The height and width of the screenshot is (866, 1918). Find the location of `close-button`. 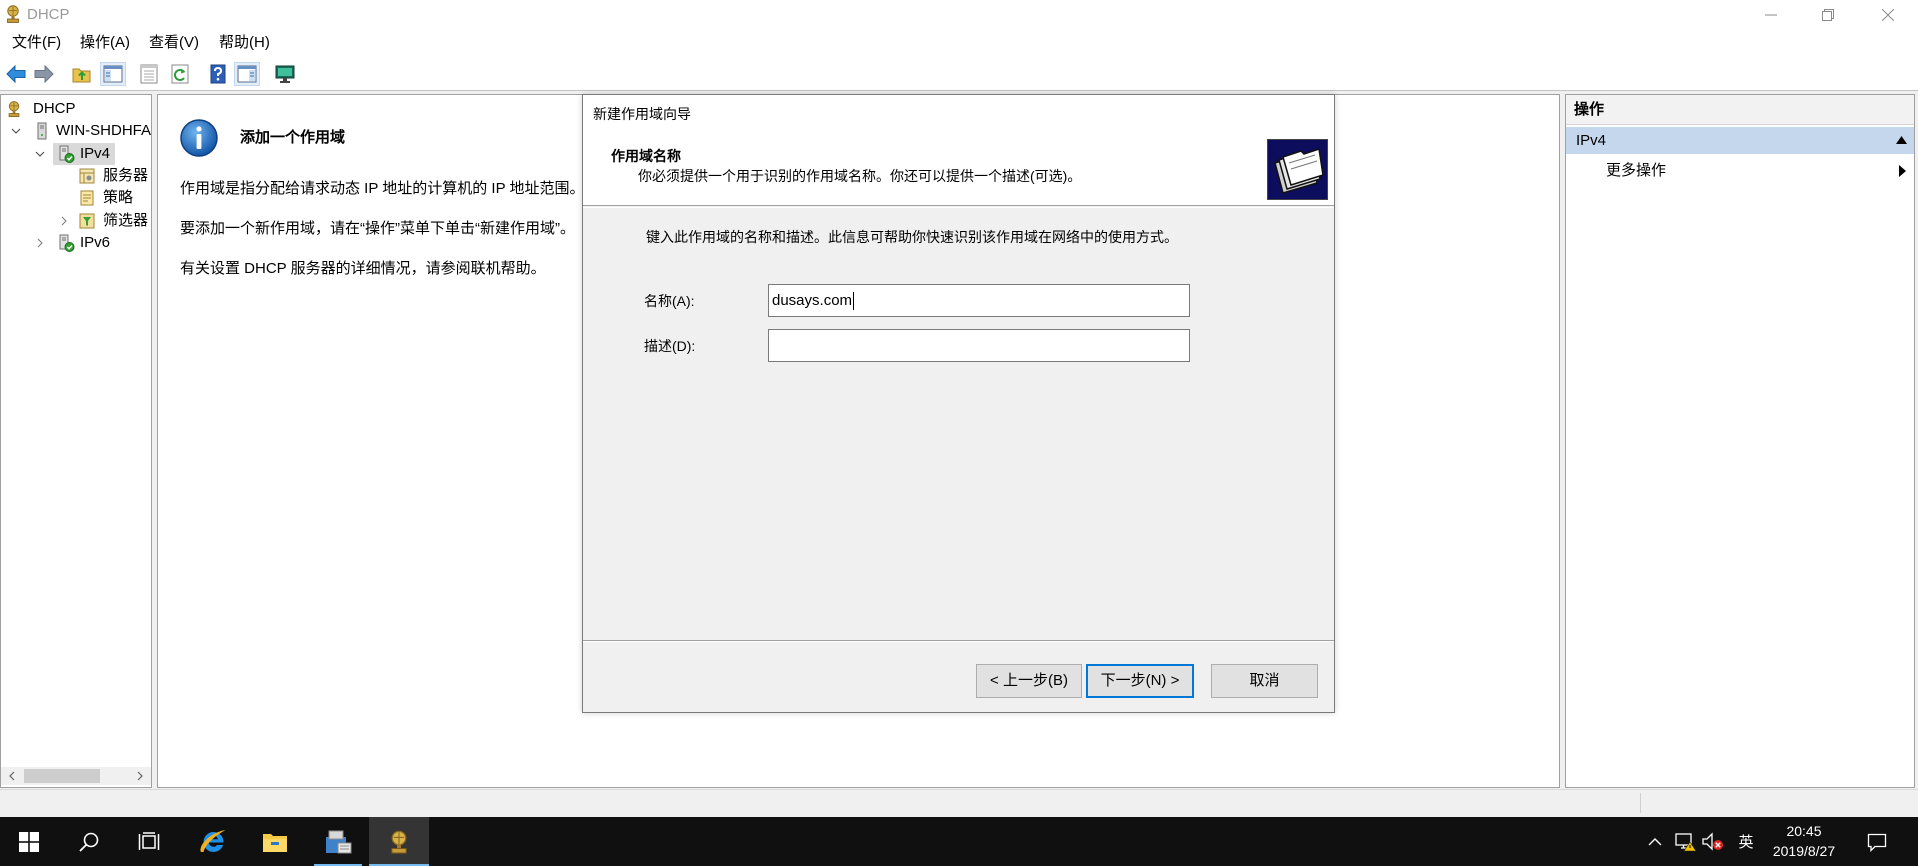

close-button is located at coordinates (1887, 14).